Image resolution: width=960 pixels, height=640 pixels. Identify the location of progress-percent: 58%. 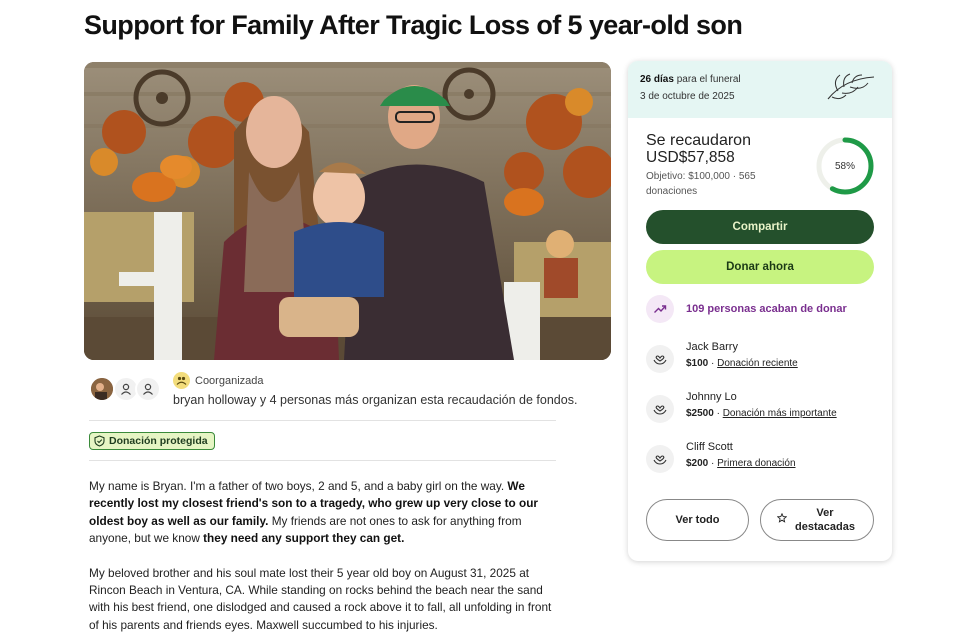
(844, 166).